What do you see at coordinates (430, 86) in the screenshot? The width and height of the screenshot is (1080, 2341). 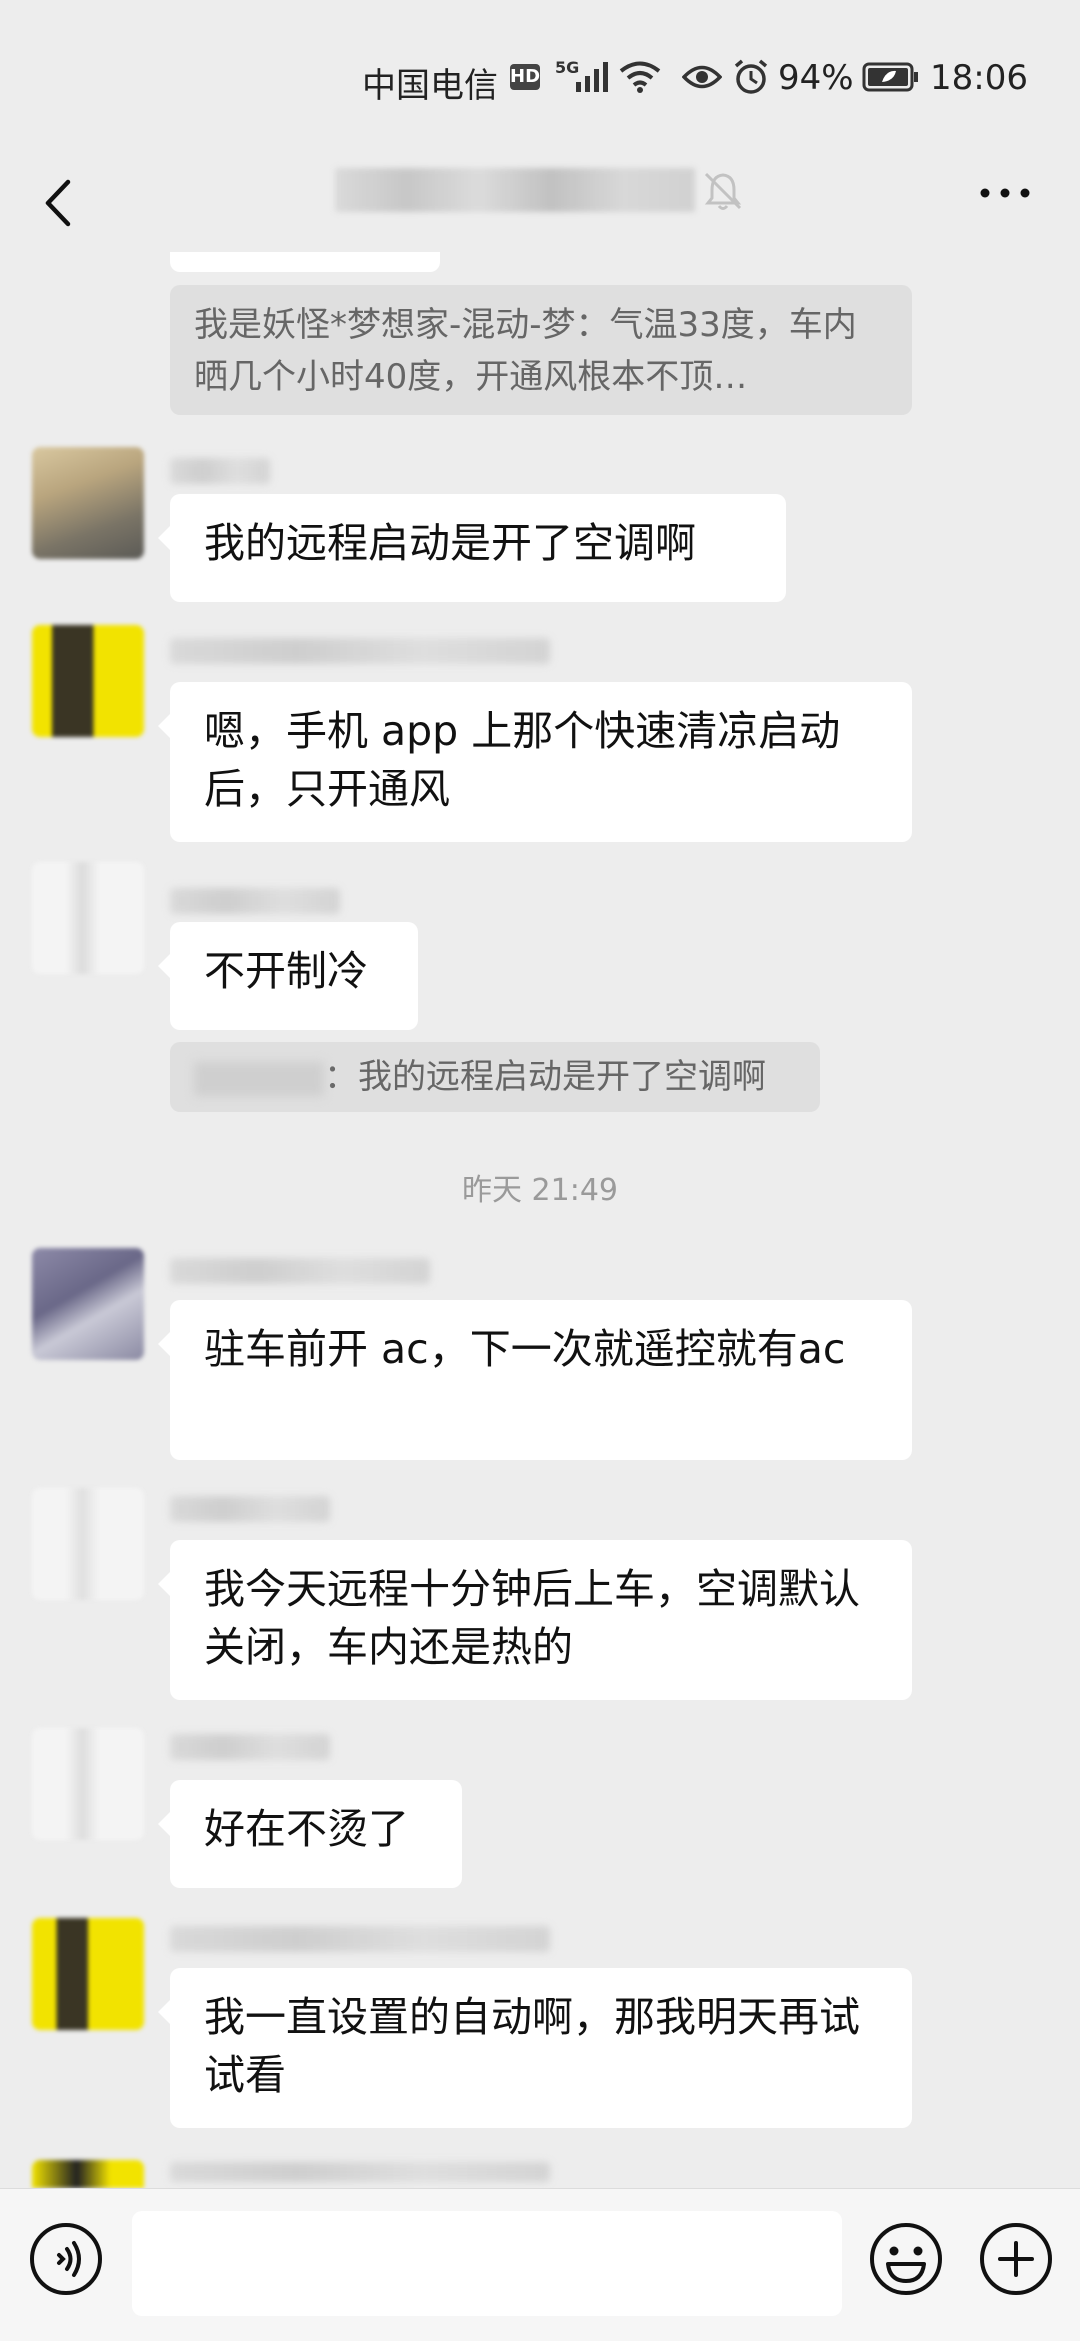 I see `carrier-label: 中国电信` at bounding box center [430, 86].